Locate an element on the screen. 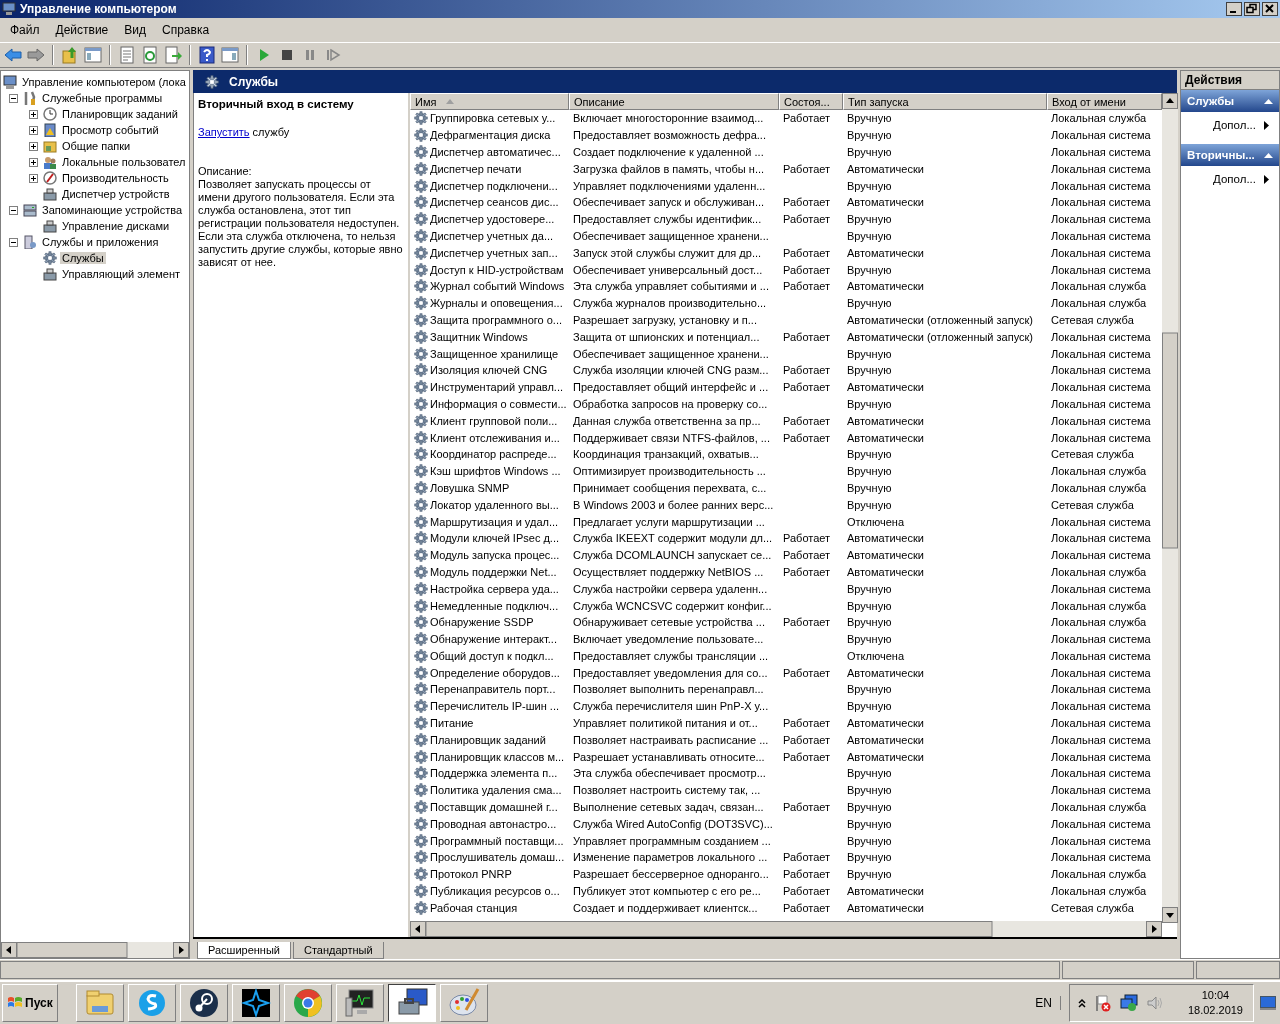 The height and width of the screenshot is (1024, 1280). menu-item: Файл is located at coordinates (25, 30).